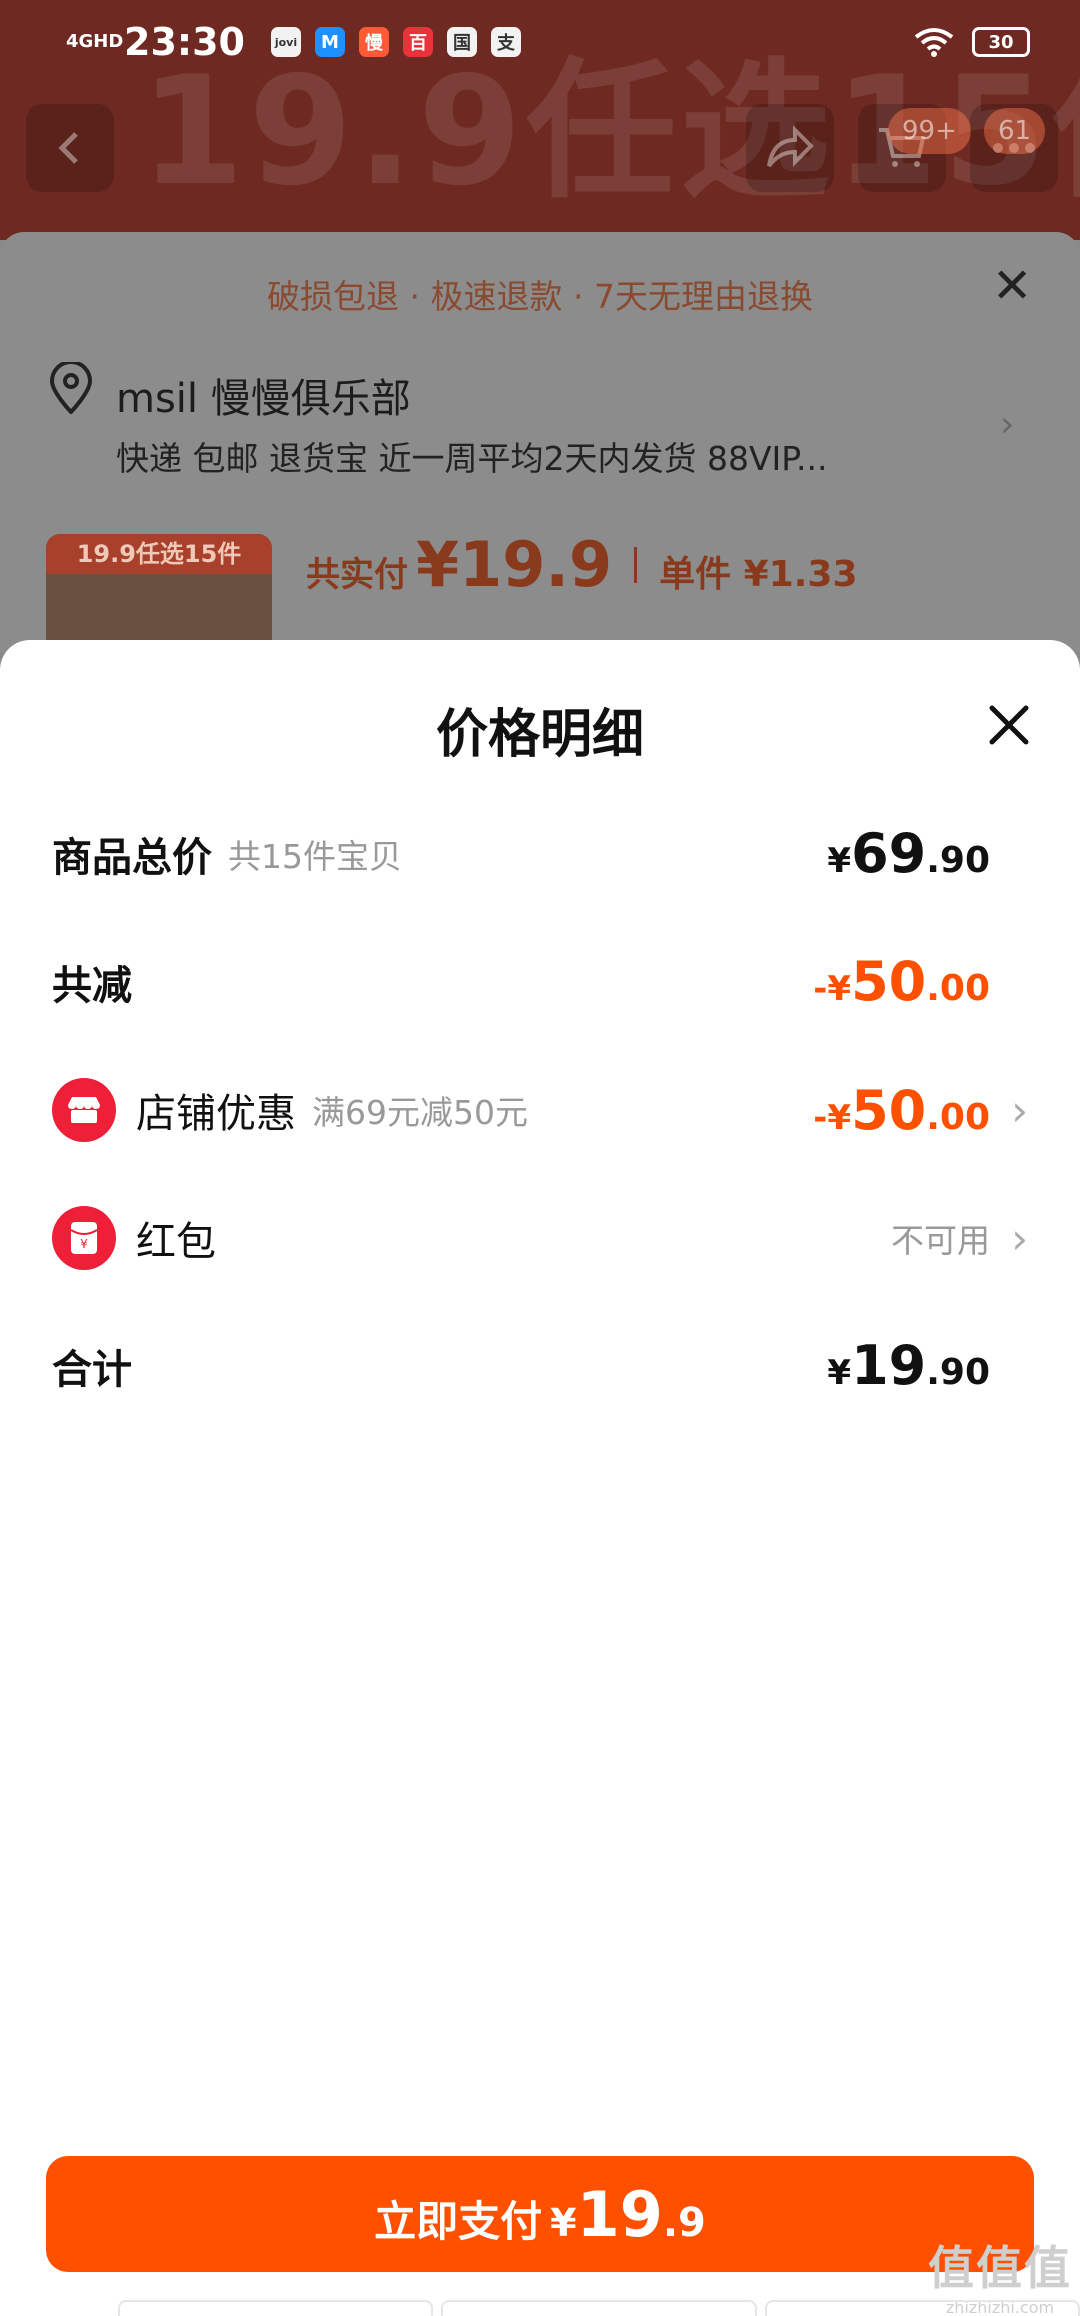  I want to click on discount-total-price: -¥ 50 .00, so click(920, 981).